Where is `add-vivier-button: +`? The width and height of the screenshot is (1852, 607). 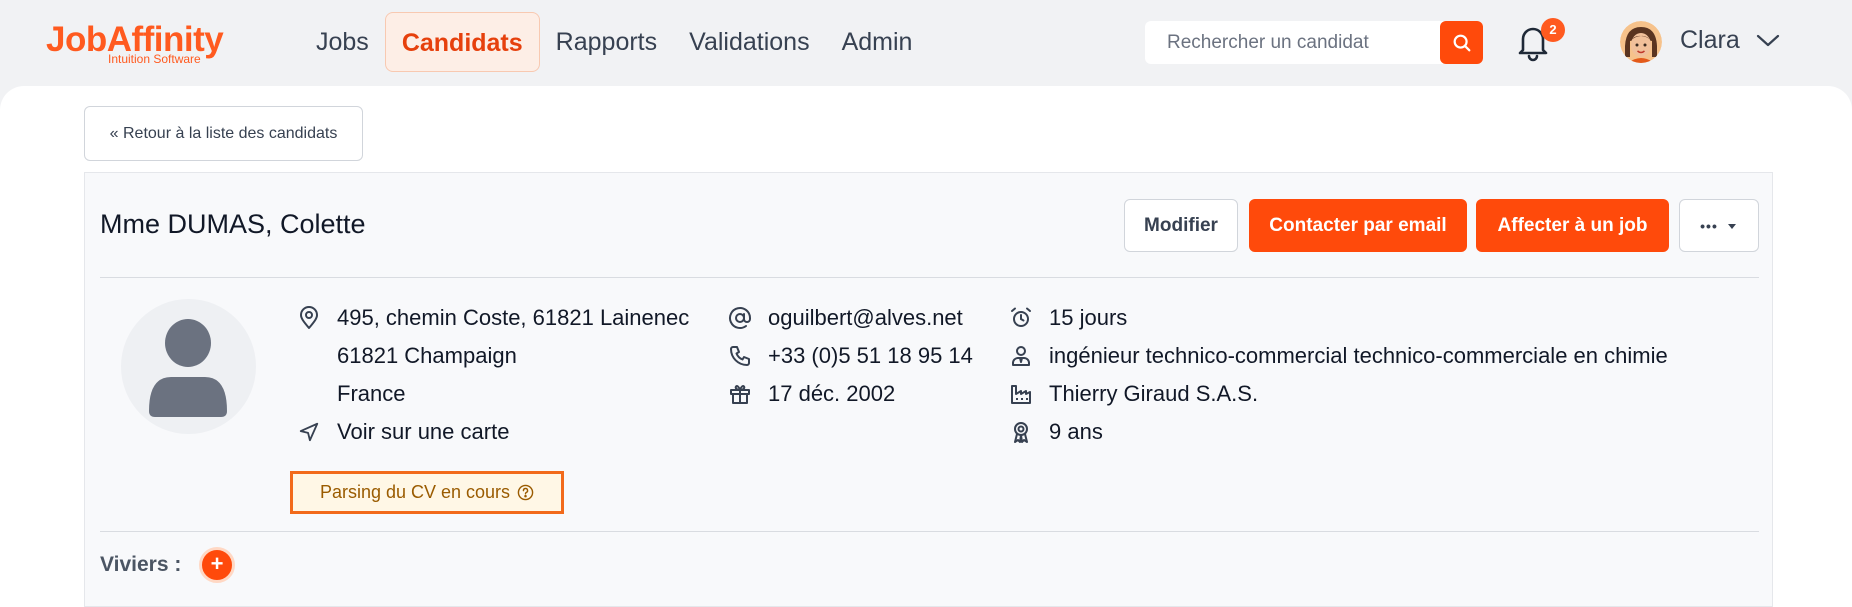 add-vivier-button: + is located at coordinates (217, 565).